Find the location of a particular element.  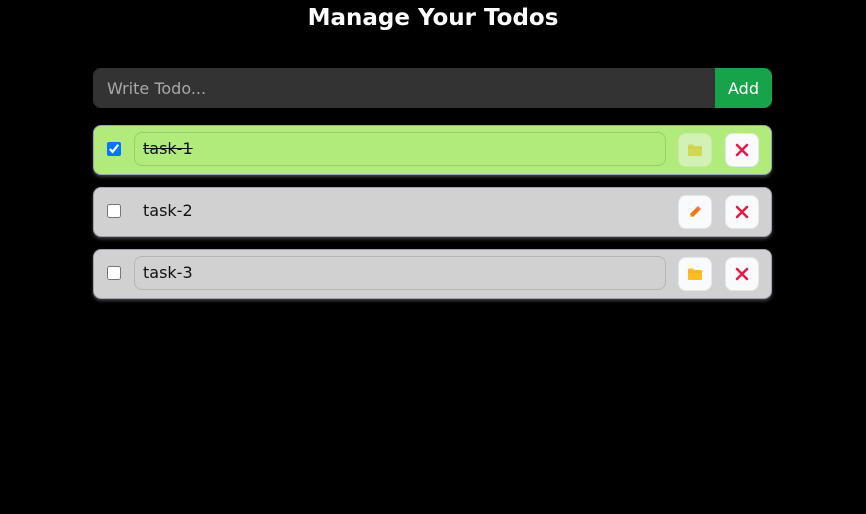

add-todo-form: Add is located at coordinates (432, 88).